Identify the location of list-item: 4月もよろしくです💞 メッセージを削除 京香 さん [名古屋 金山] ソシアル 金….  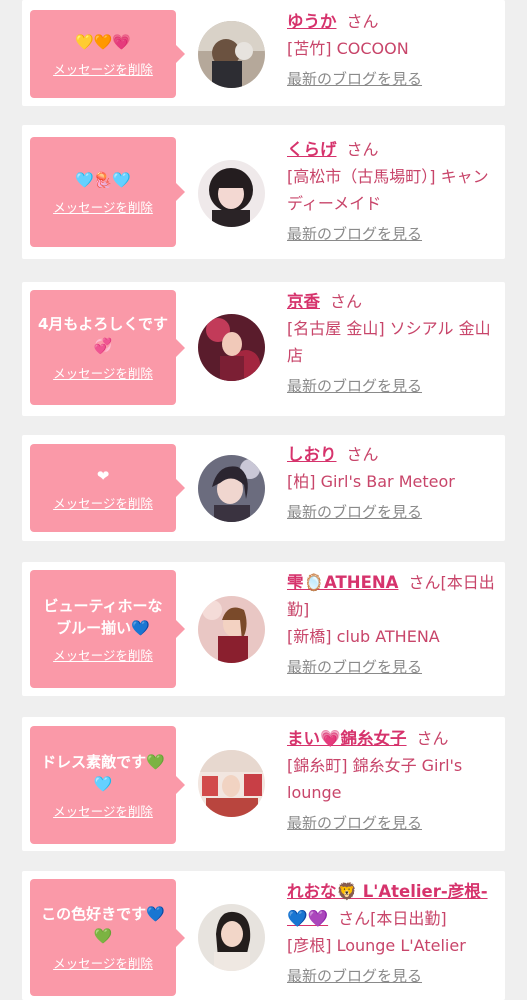
(263, 349).